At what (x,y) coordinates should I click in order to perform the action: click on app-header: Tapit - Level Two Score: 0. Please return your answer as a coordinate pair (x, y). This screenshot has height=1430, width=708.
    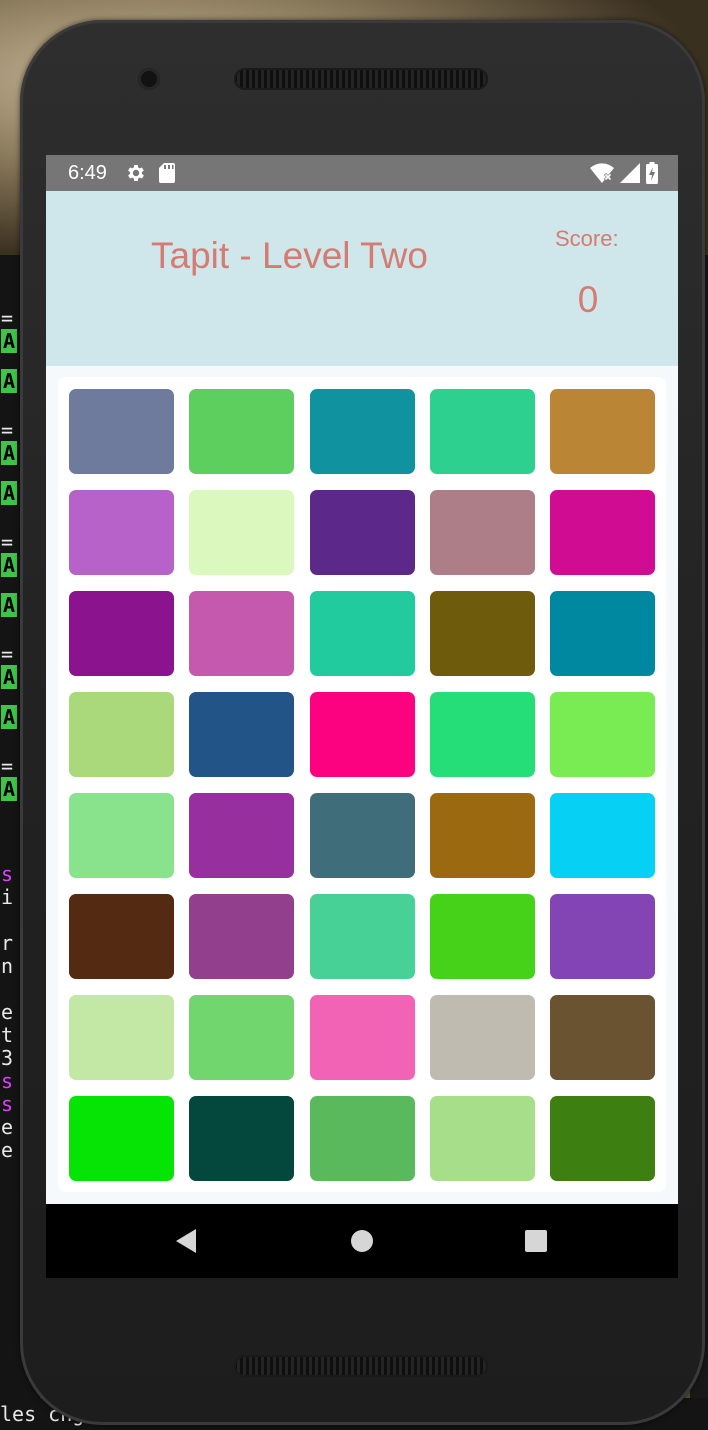
    Looking at the image, I should click on (362, 278).